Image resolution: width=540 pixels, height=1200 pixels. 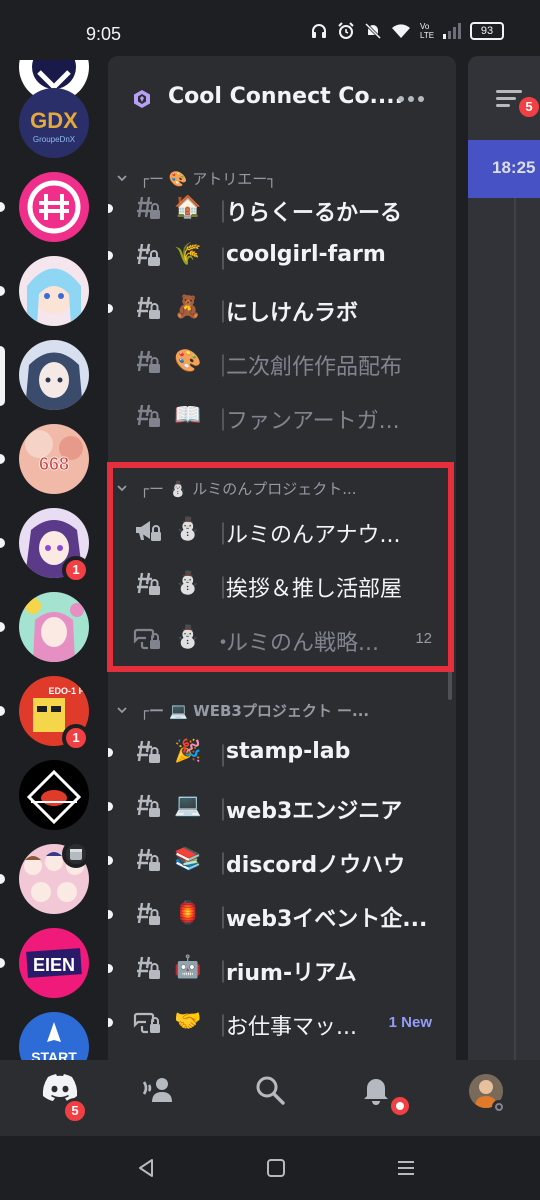 I want to click on server-668-art: 668, so click(x=54, y=459).